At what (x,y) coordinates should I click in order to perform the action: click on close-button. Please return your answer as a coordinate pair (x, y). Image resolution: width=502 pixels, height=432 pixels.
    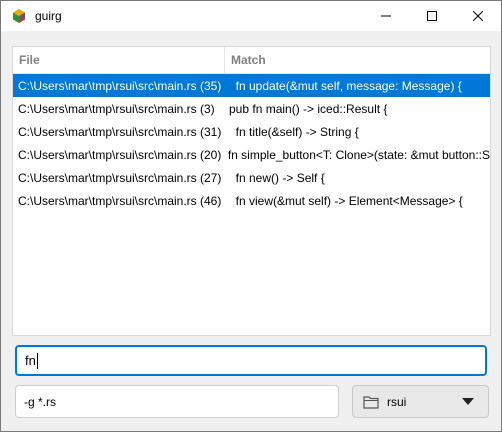
    Looking at the image, I should click on (478, 16).